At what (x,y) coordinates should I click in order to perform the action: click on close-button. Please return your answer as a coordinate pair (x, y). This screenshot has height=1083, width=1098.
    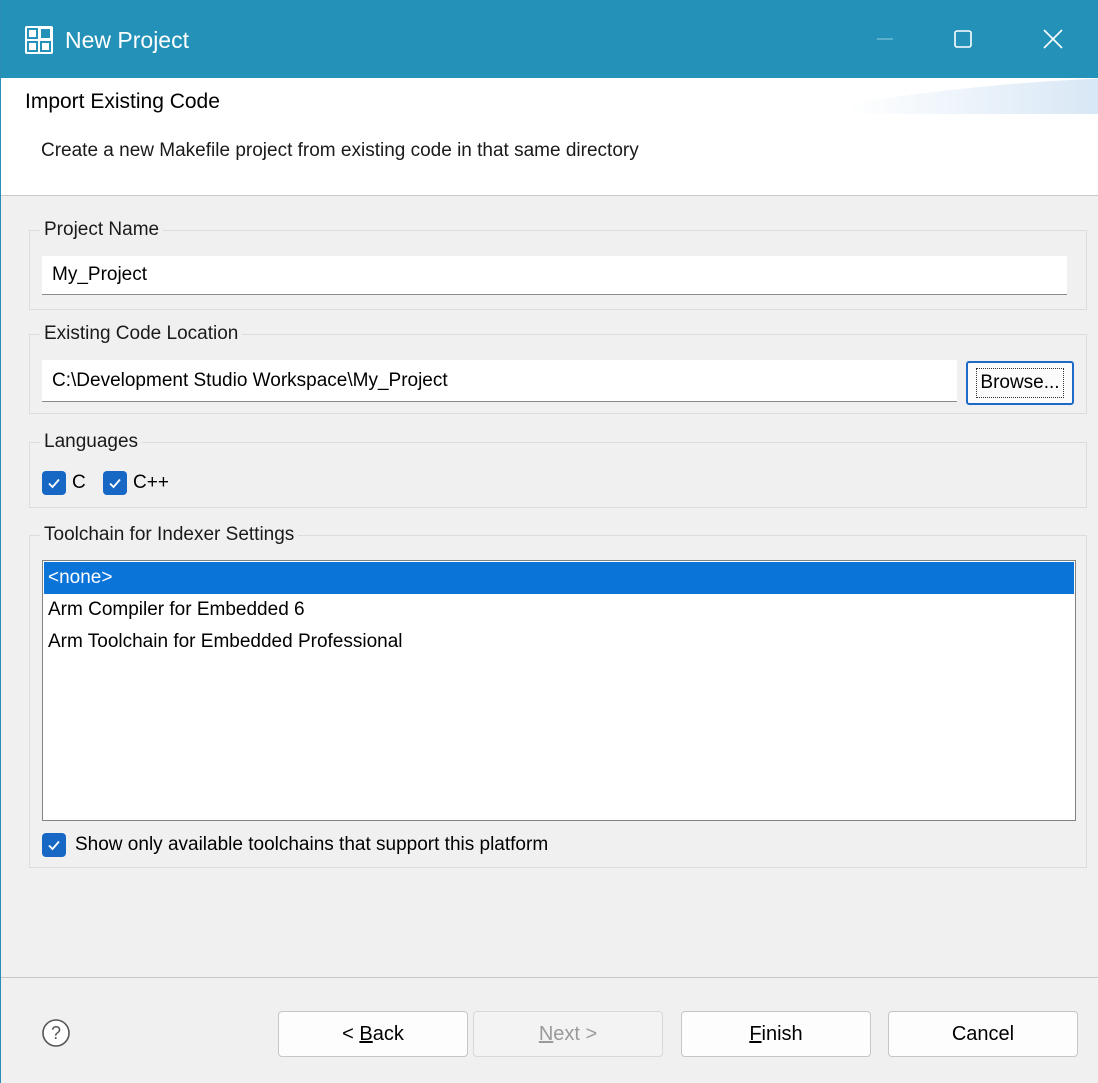
    Looking at the image, I should click on (1051, 39).